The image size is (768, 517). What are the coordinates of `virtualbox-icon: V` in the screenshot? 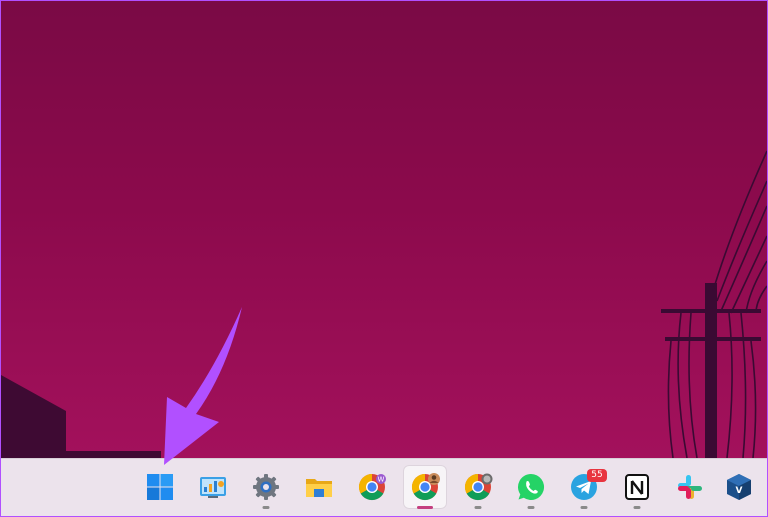 It's located at (739, 487).